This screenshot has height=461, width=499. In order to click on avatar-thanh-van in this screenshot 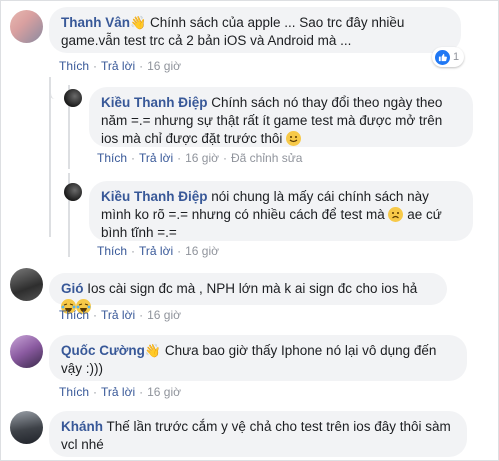, I will do `click(26, 26)`.